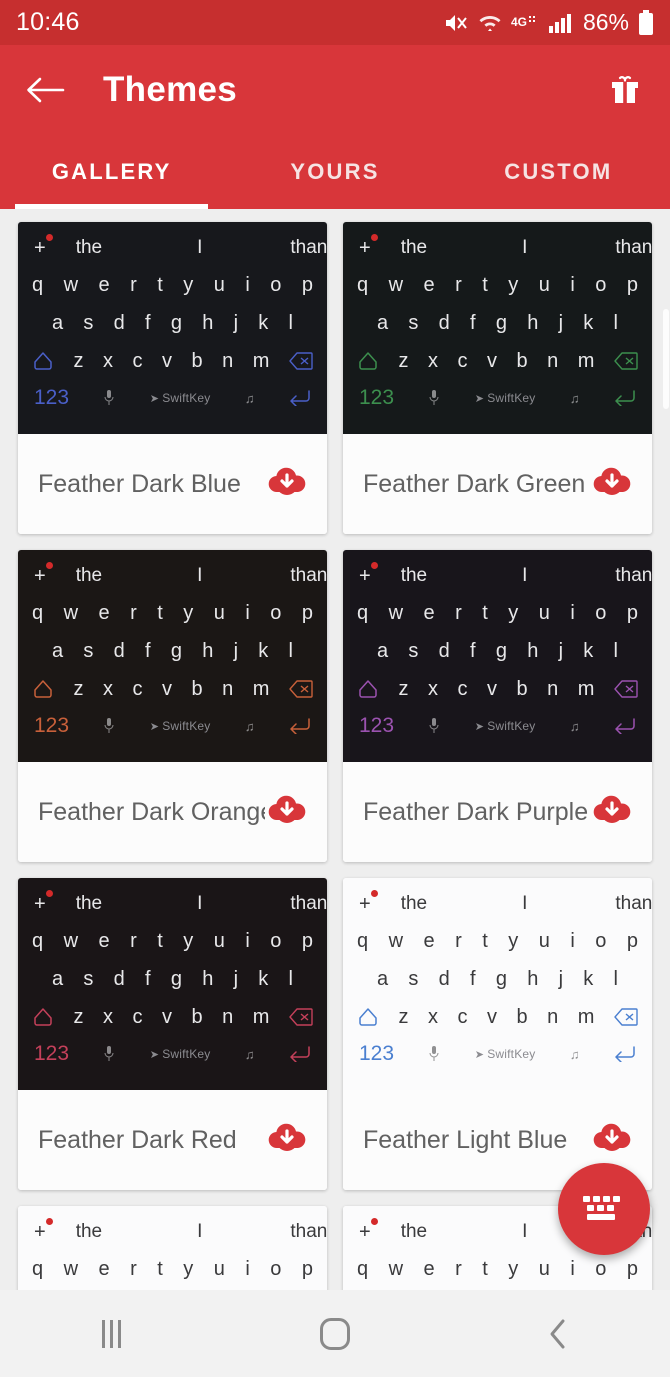 The image size is (670, 1377). I want to click on kb-key: x, so click(108, 689).